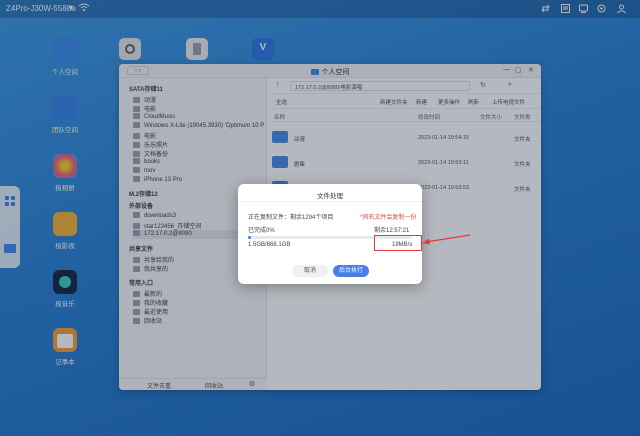  What do you see at coordinates (446, 239) in the screenshot?
I see `annotation-arrow-icon` at bounding box center [446, 239].